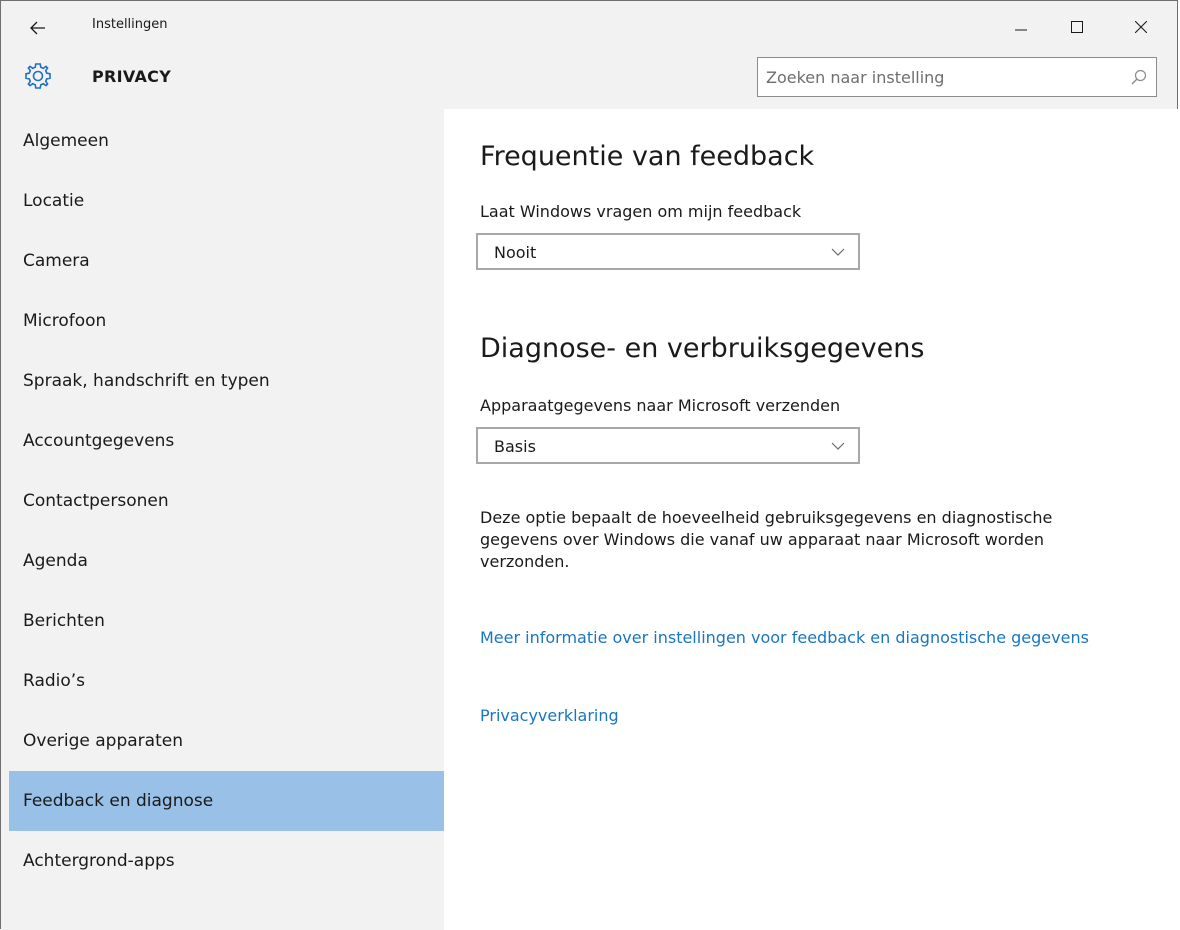  I want to click on maximize-button, so click(1077, 27).